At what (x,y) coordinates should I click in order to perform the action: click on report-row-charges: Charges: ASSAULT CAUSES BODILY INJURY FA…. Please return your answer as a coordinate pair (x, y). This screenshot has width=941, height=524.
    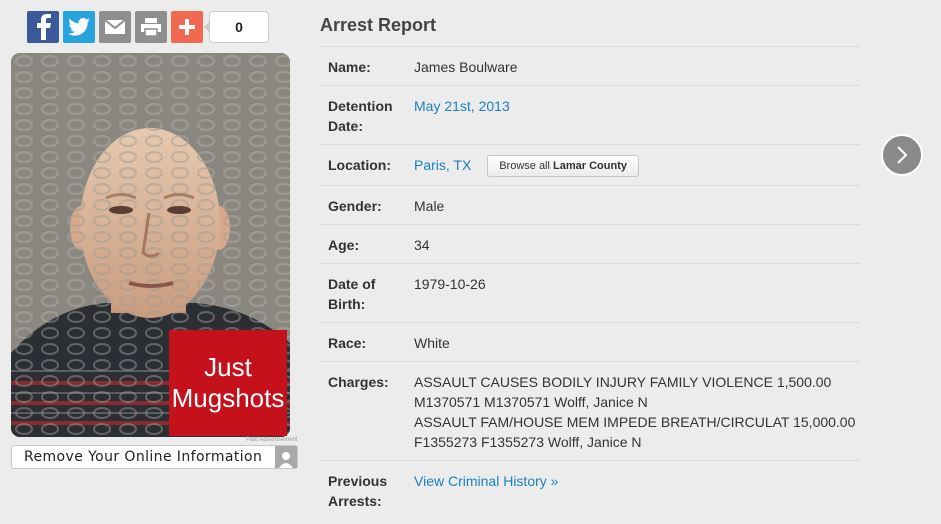
    Looking at the image, I should click on (590, 410).